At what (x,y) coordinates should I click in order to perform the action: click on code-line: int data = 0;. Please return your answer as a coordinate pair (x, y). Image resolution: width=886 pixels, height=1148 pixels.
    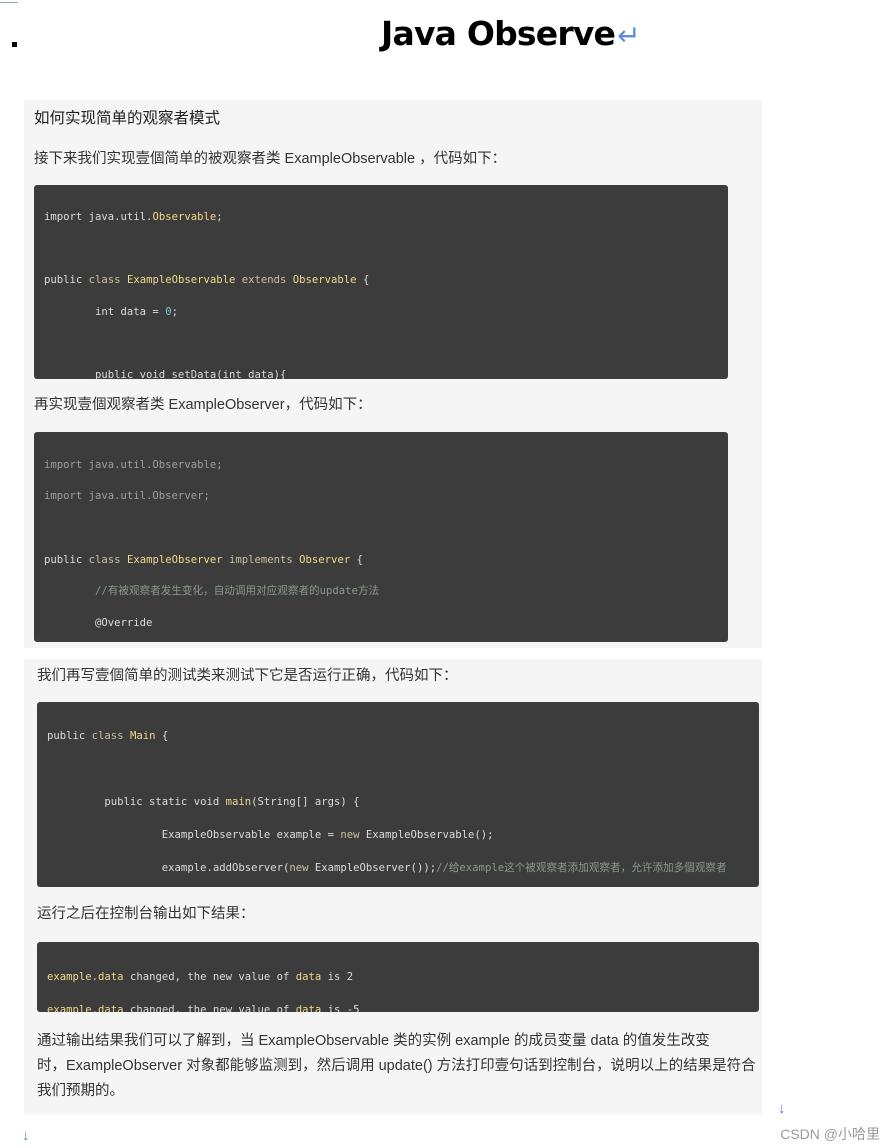
    Looking at the image, I should click on (111, 311).